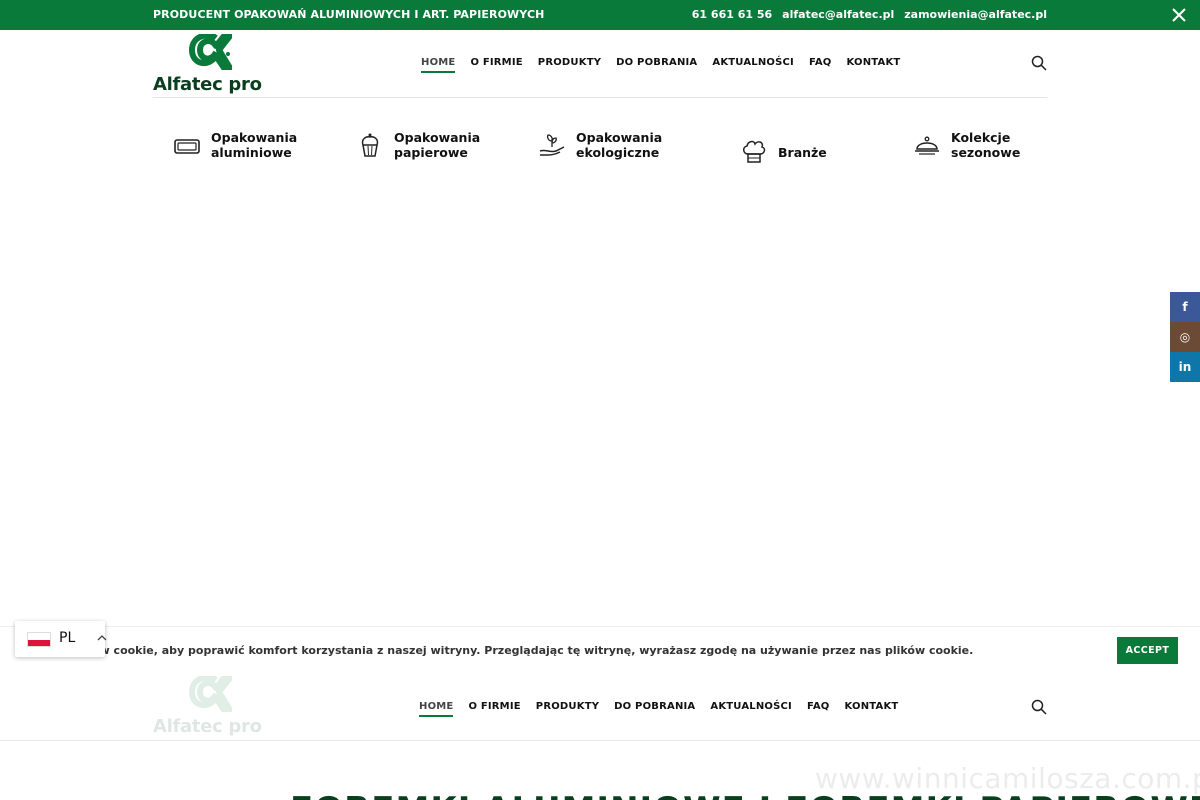 This screenshot has height=800, width=1200. What do you see at coordinates (494, 709) in the screenshot?
I see `sticky-nav-item-o-firmie: O FIRMIE` at bounding box center [494, 709].